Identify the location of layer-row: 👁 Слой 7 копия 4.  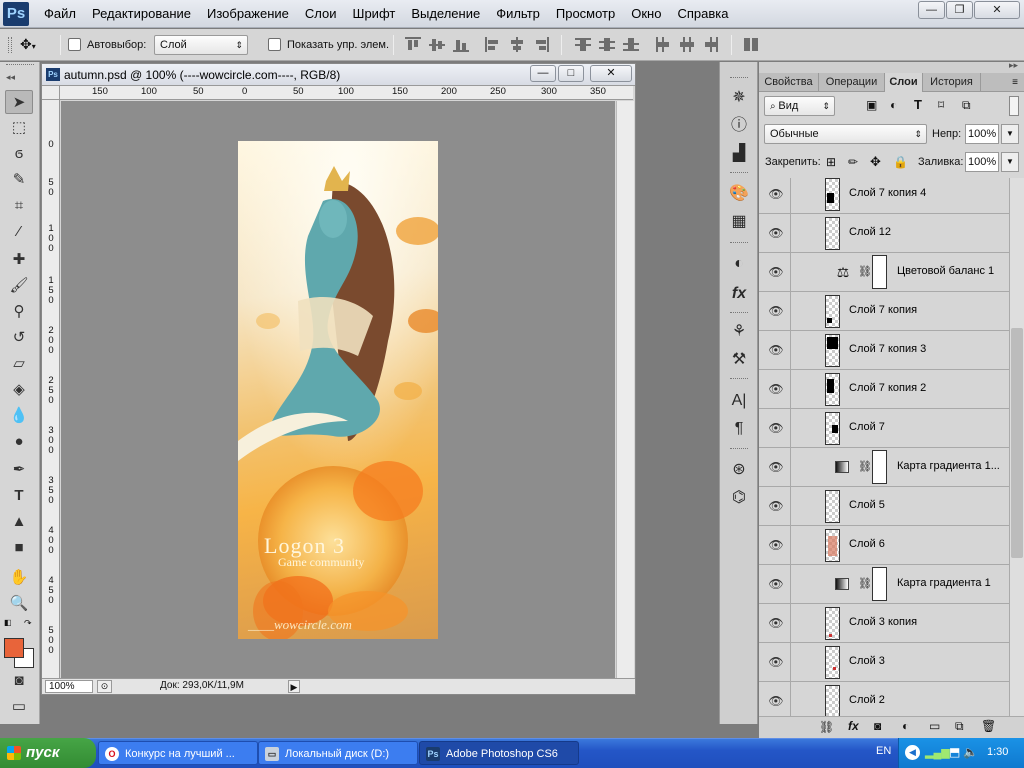
(884, 196).